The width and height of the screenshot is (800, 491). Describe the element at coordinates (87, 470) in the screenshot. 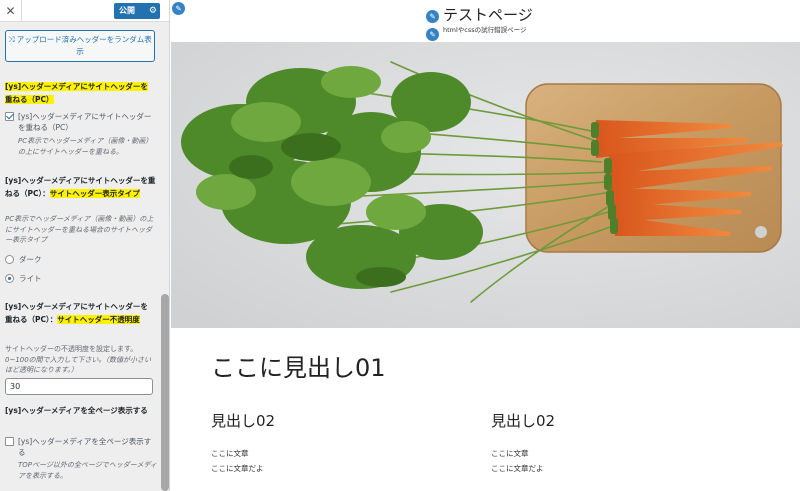

I see `all-pages-description: TOPページ以外の全ページでヘッダーメディアを表示する。` at that location.